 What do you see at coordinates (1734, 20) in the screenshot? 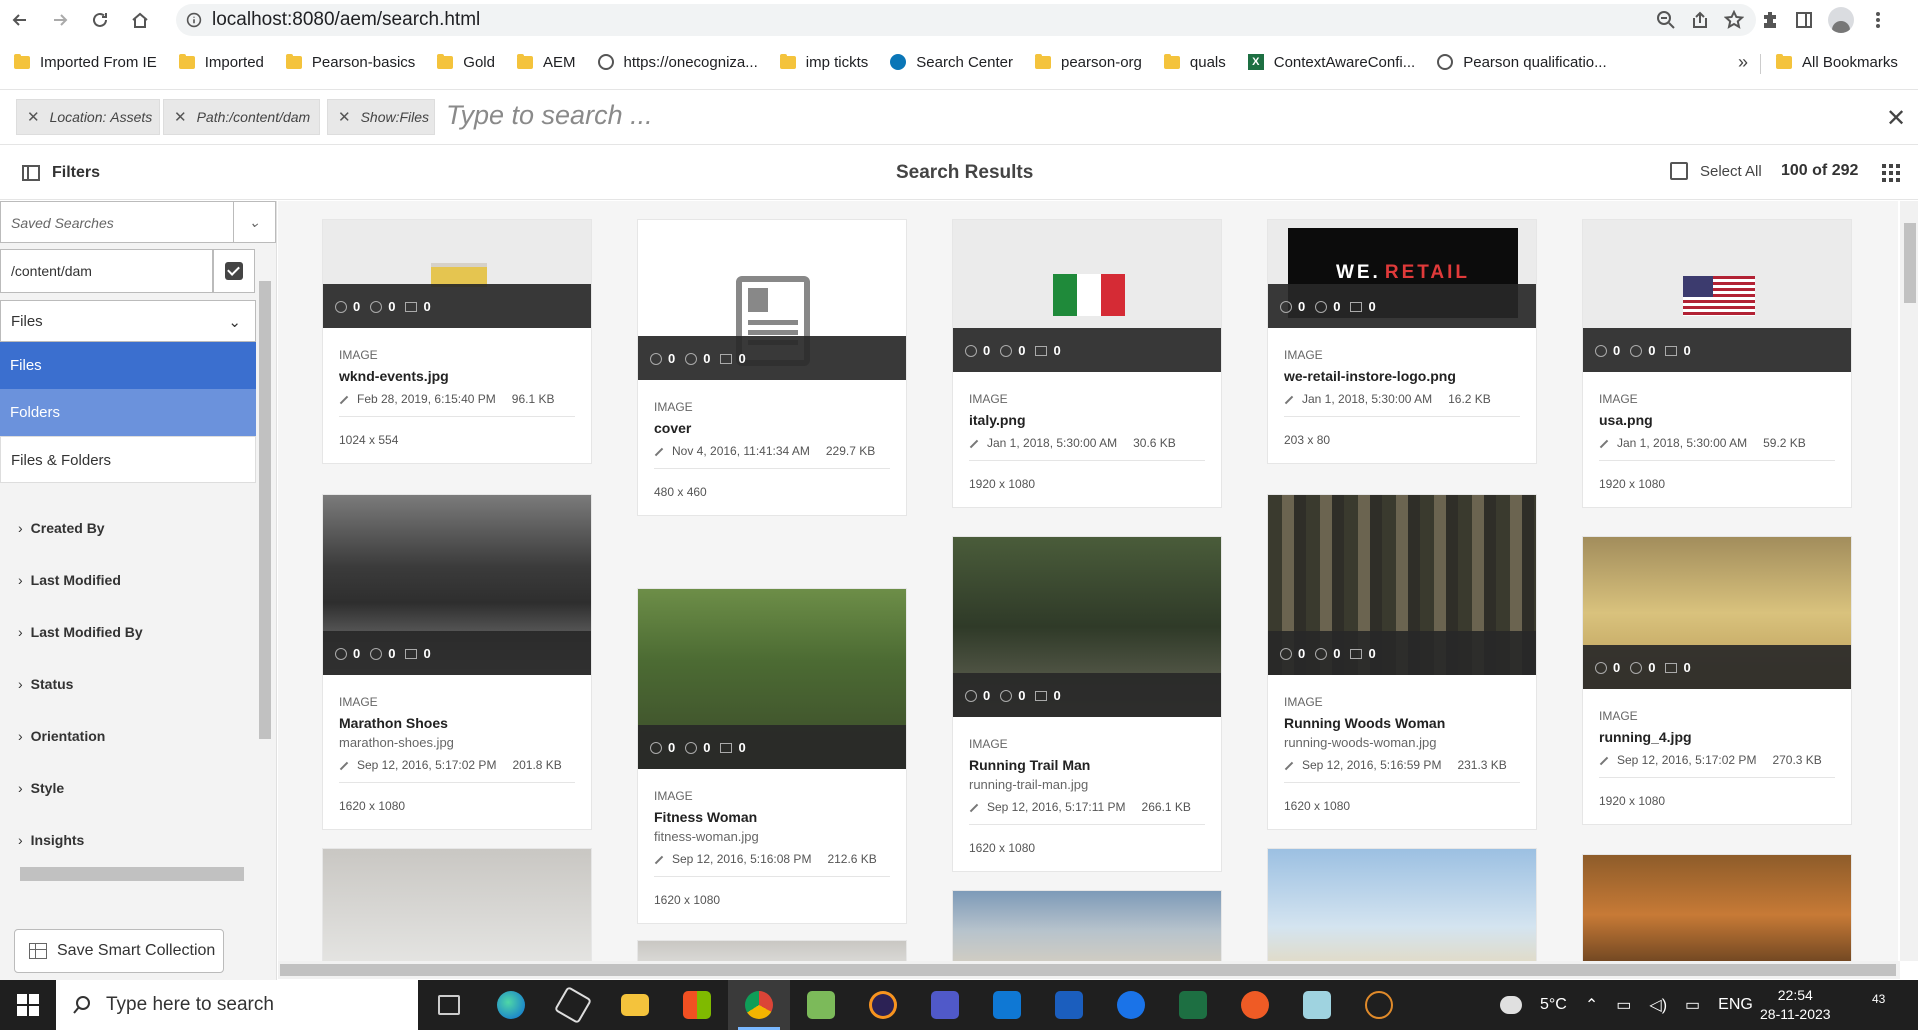
I see `star-icon` at bounding box center [1734, 20].